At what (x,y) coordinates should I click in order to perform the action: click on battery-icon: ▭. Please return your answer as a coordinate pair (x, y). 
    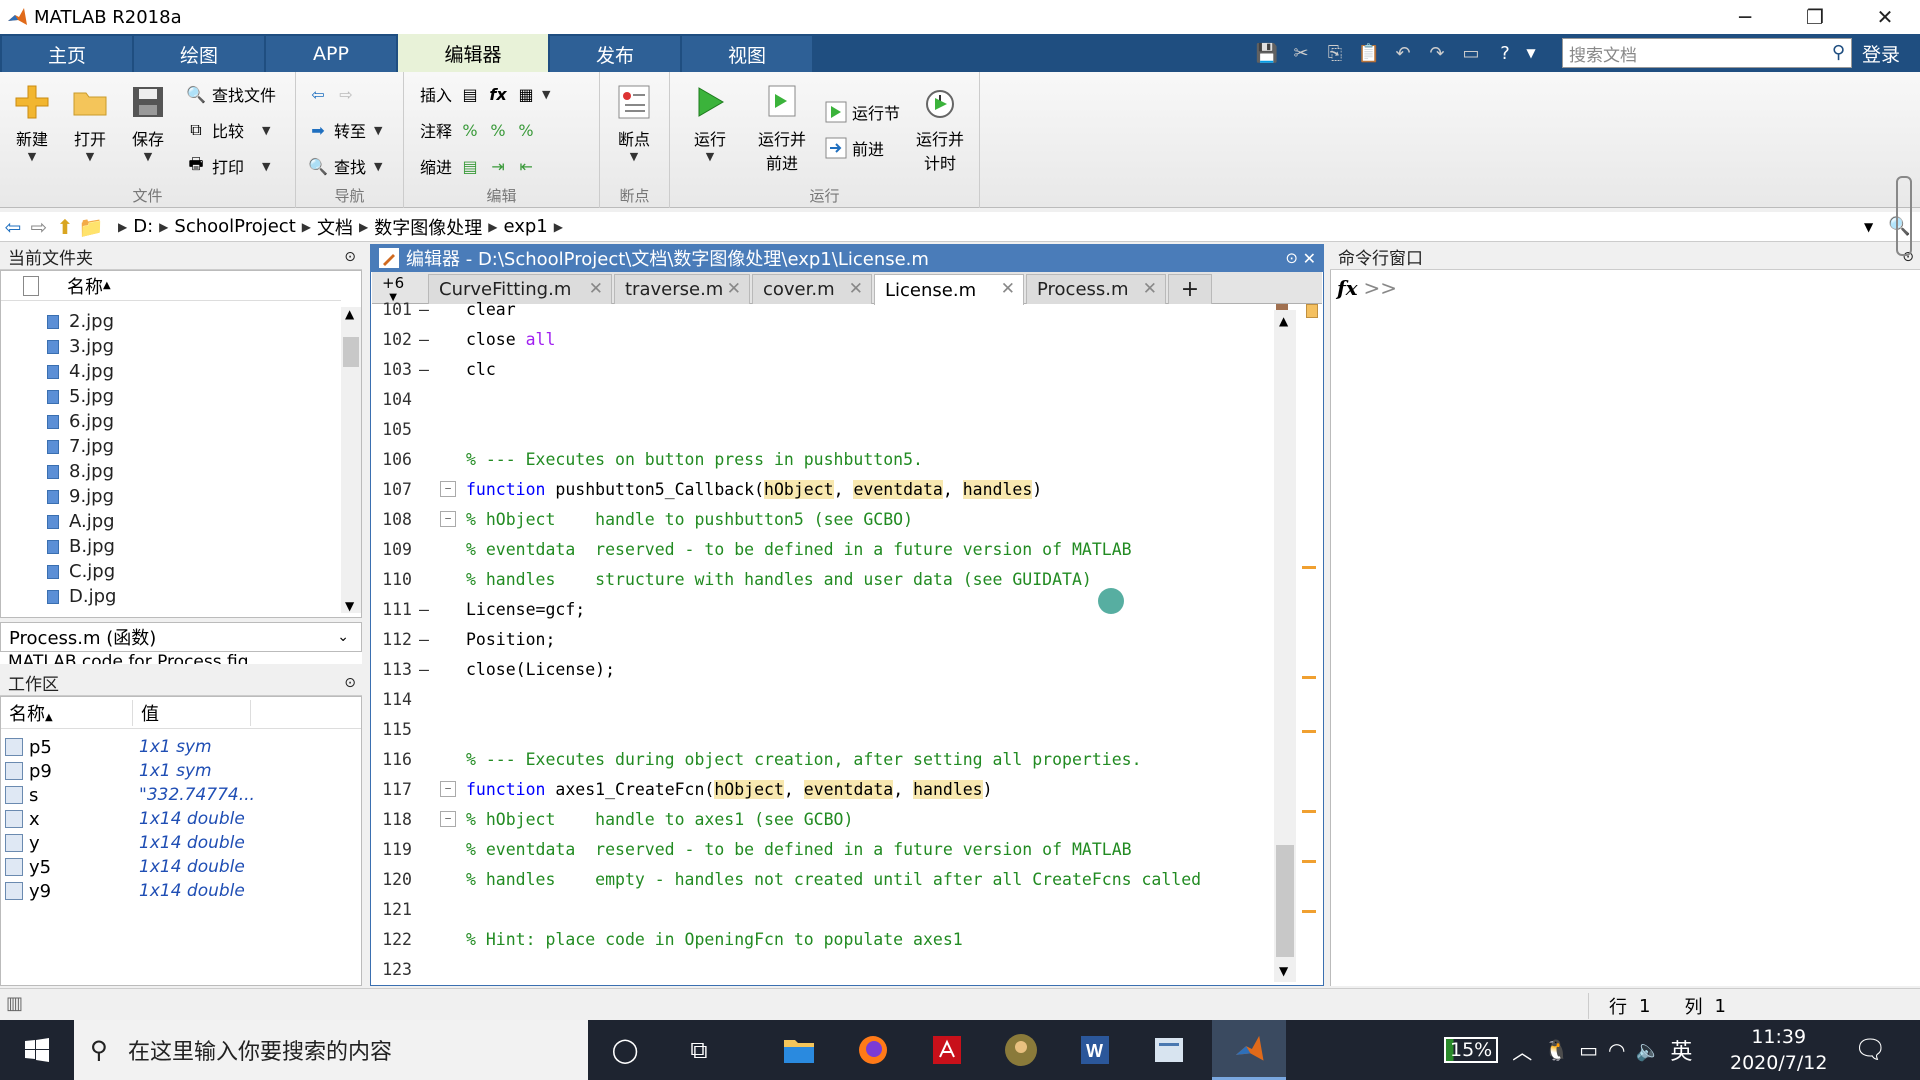
    Looking at the image, I should click on (1588, 1050).